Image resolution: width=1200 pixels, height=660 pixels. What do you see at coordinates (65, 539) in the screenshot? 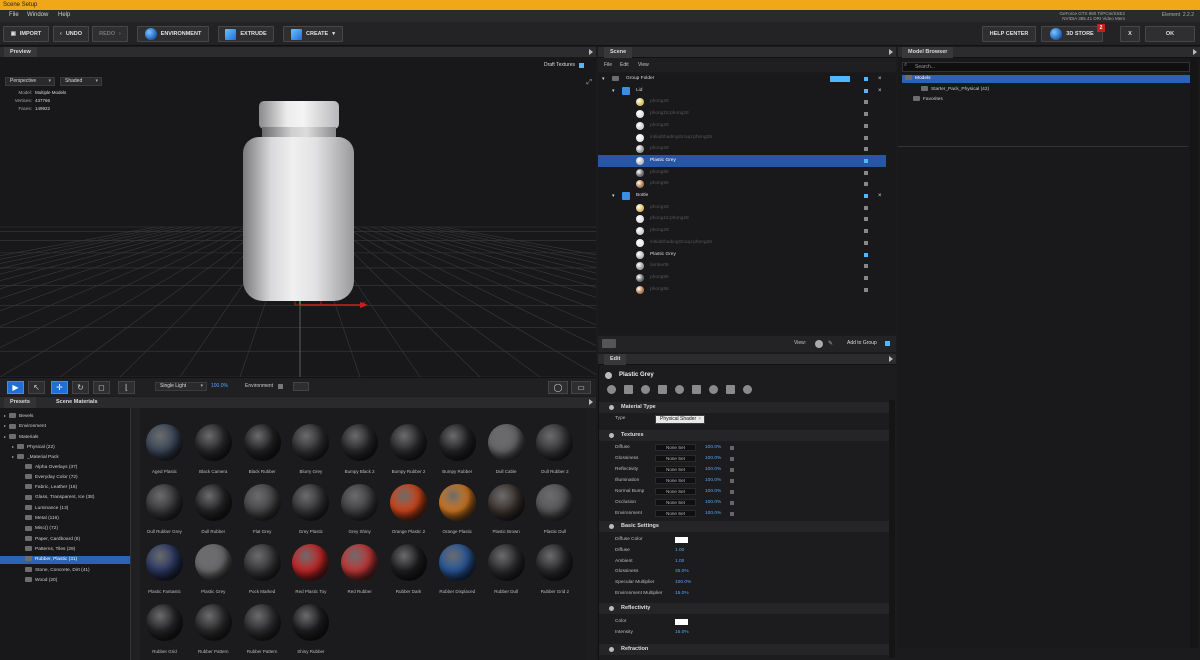
I see `preset-item: Paper, Cardboard (8)` at bounding box center [65, 539].